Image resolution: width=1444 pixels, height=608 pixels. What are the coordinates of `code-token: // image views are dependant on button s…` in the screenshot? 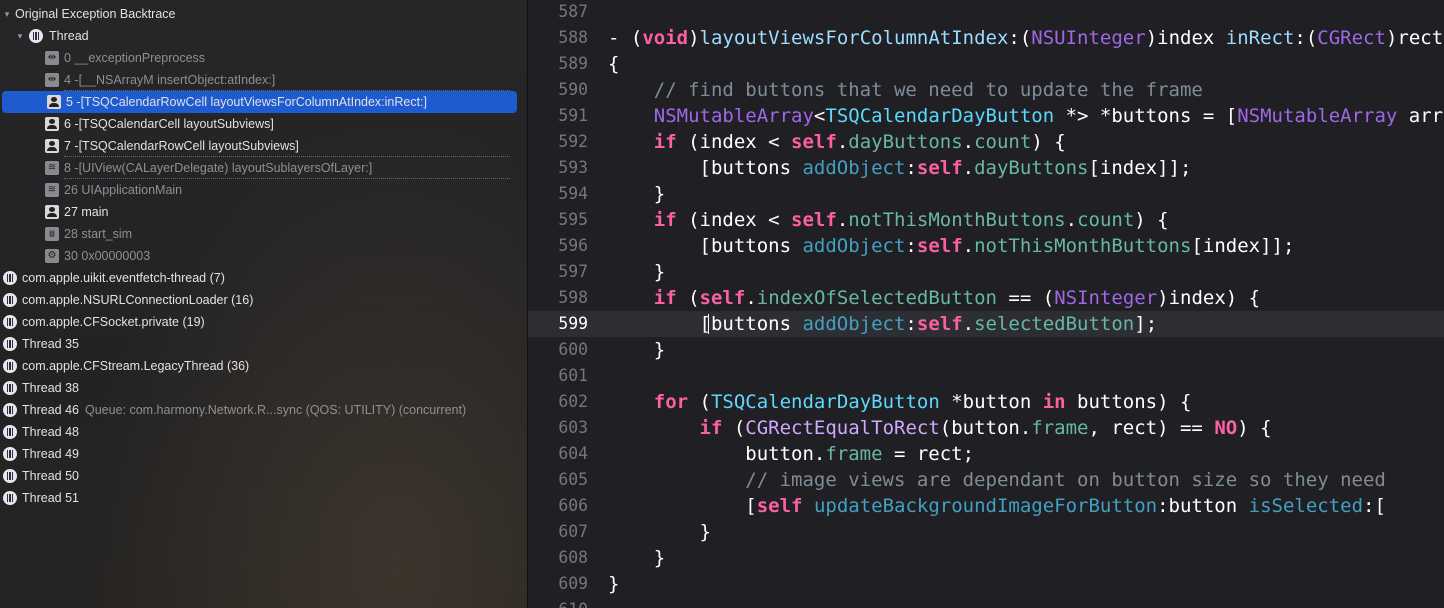 It's located at (1065, 480).